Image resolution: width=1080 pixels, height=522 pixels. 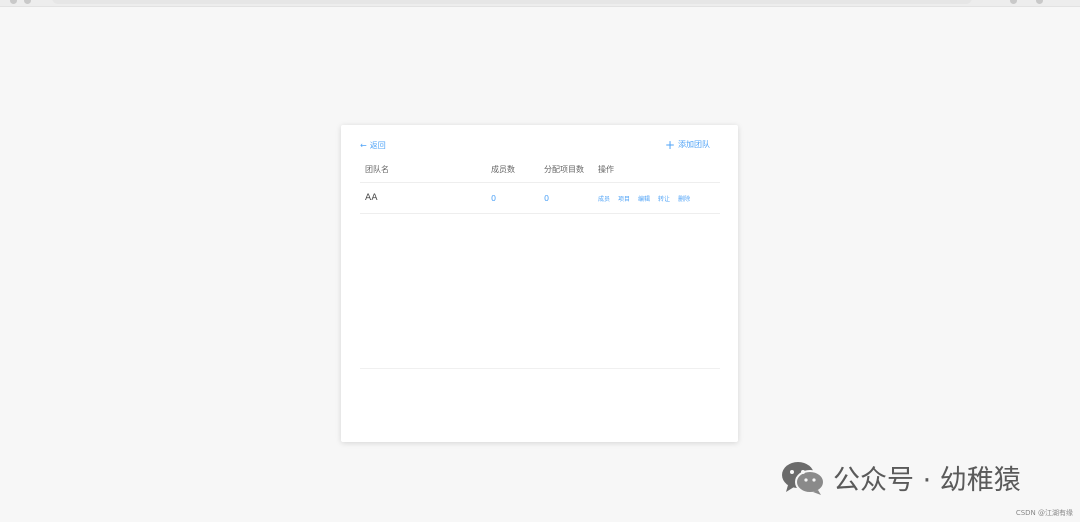 What do you see at coordinates (540, 170) in the screenshot?
I see `table-header: 团队名 成员数 分配项目数 操作` at bounding box center [540, 170].